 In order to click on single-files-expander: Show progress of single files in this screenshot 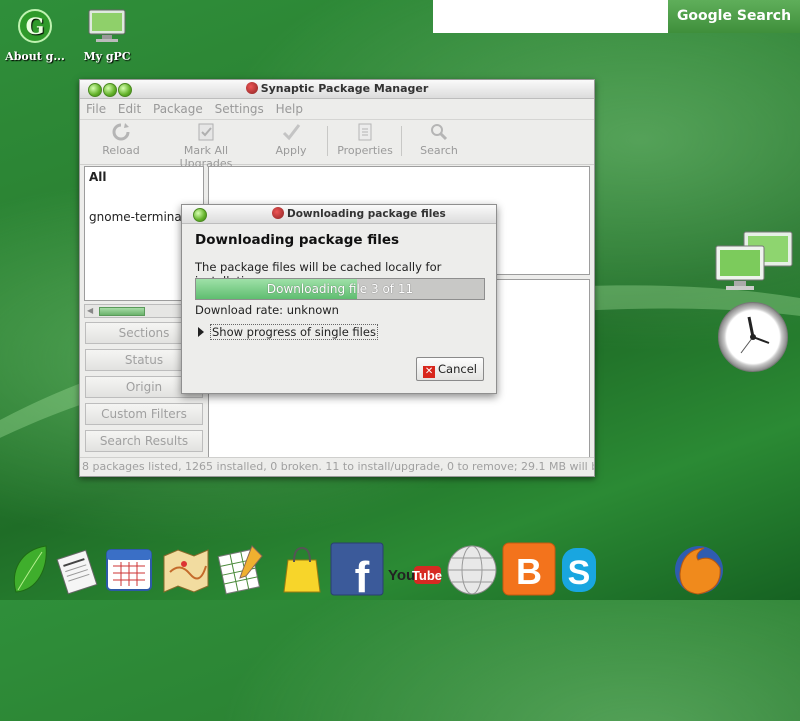, I will do `click(288, 332)`.